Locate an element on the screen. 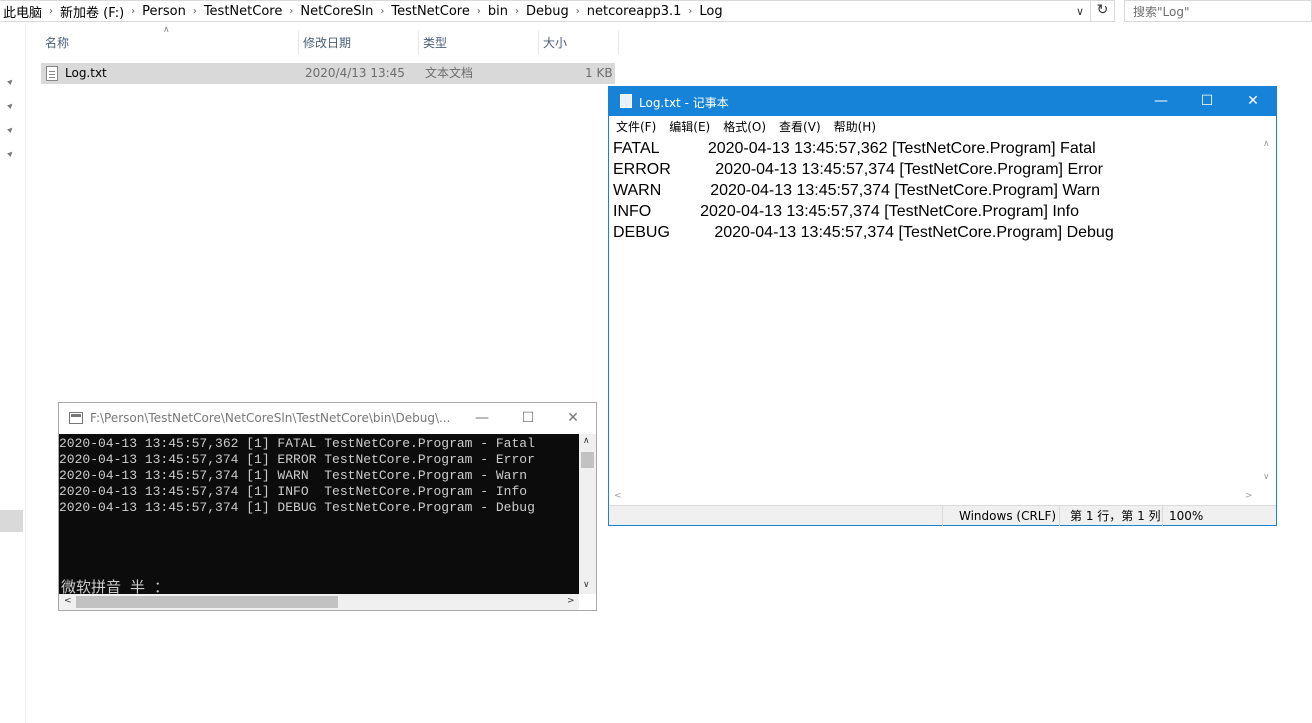 The width and height of the screenshot is (1312, 723). column-header-type: 类型 is located at coordinates (479, 43).